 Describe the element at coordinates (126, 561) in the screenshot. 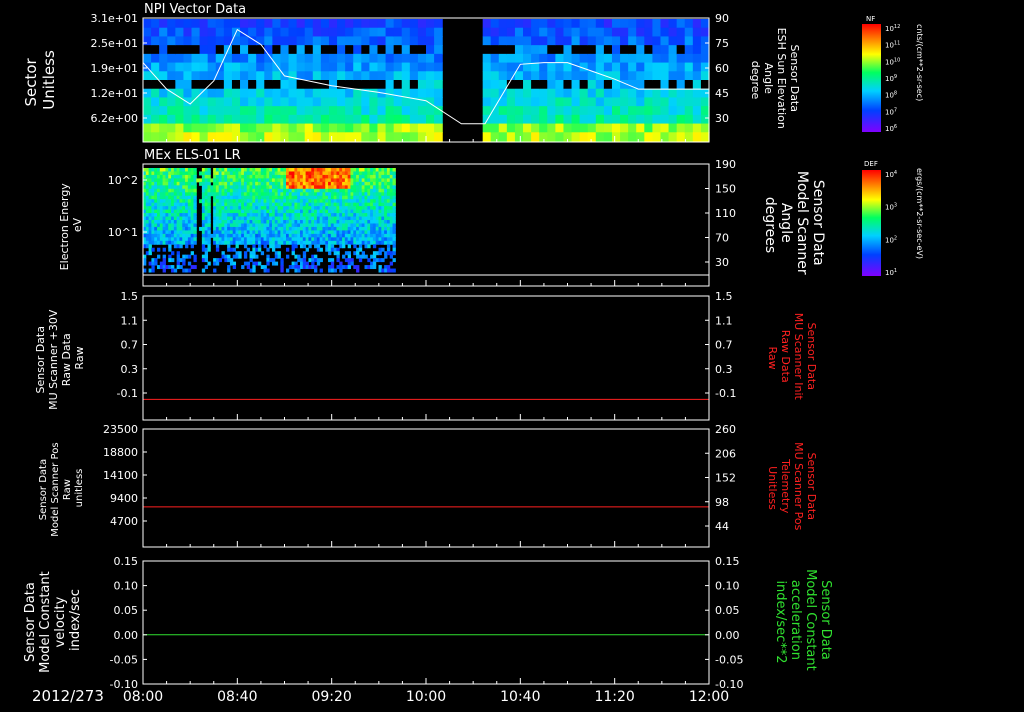

I see `p5-left-tick-label-0: 0.15` at that location.